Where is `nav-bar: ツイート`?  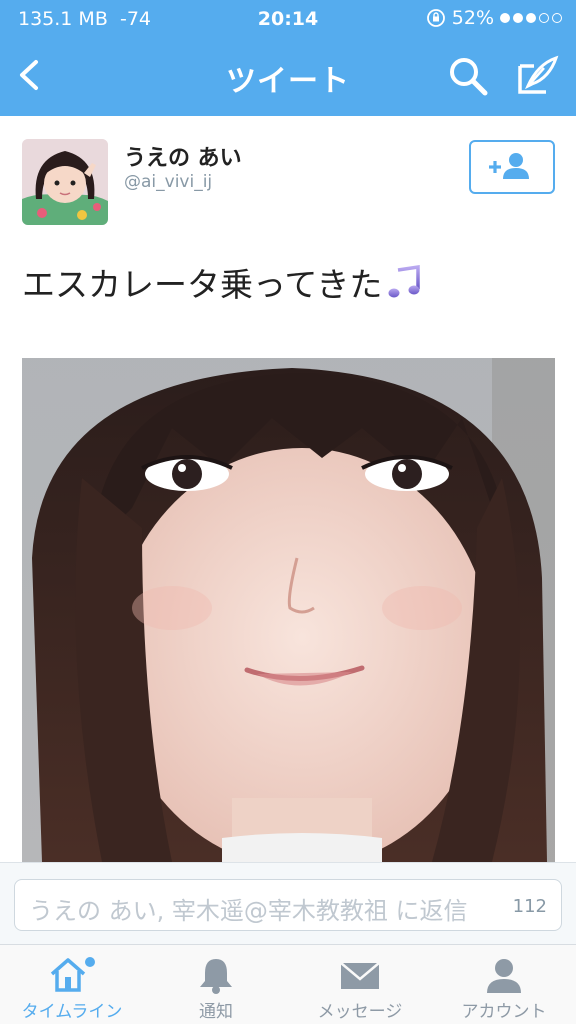 nav-bar: ツイート is located at coordinates (288, 77).